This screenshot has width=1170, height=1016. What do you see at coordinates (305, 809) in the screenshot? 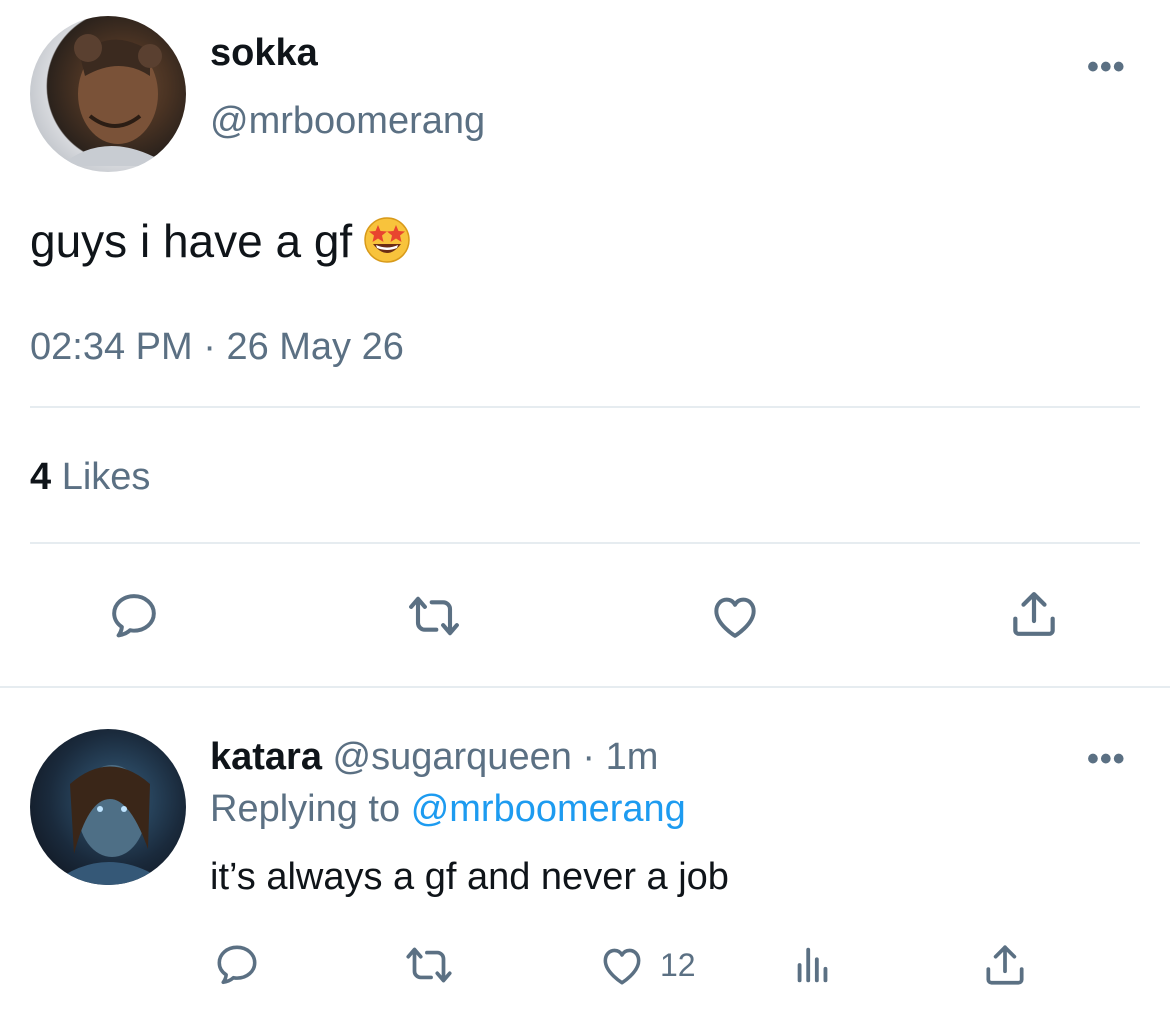
I see `replying-to-label: Replying to` at bounding box center [305, 809].